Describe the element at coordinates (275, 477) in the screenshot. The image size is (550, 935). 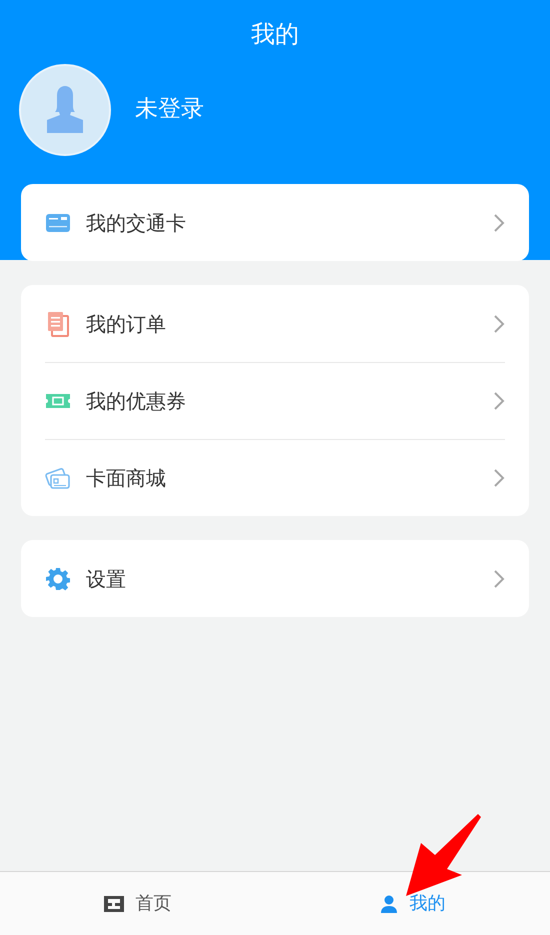
I see `menu-item: 卡面商城` at that location.